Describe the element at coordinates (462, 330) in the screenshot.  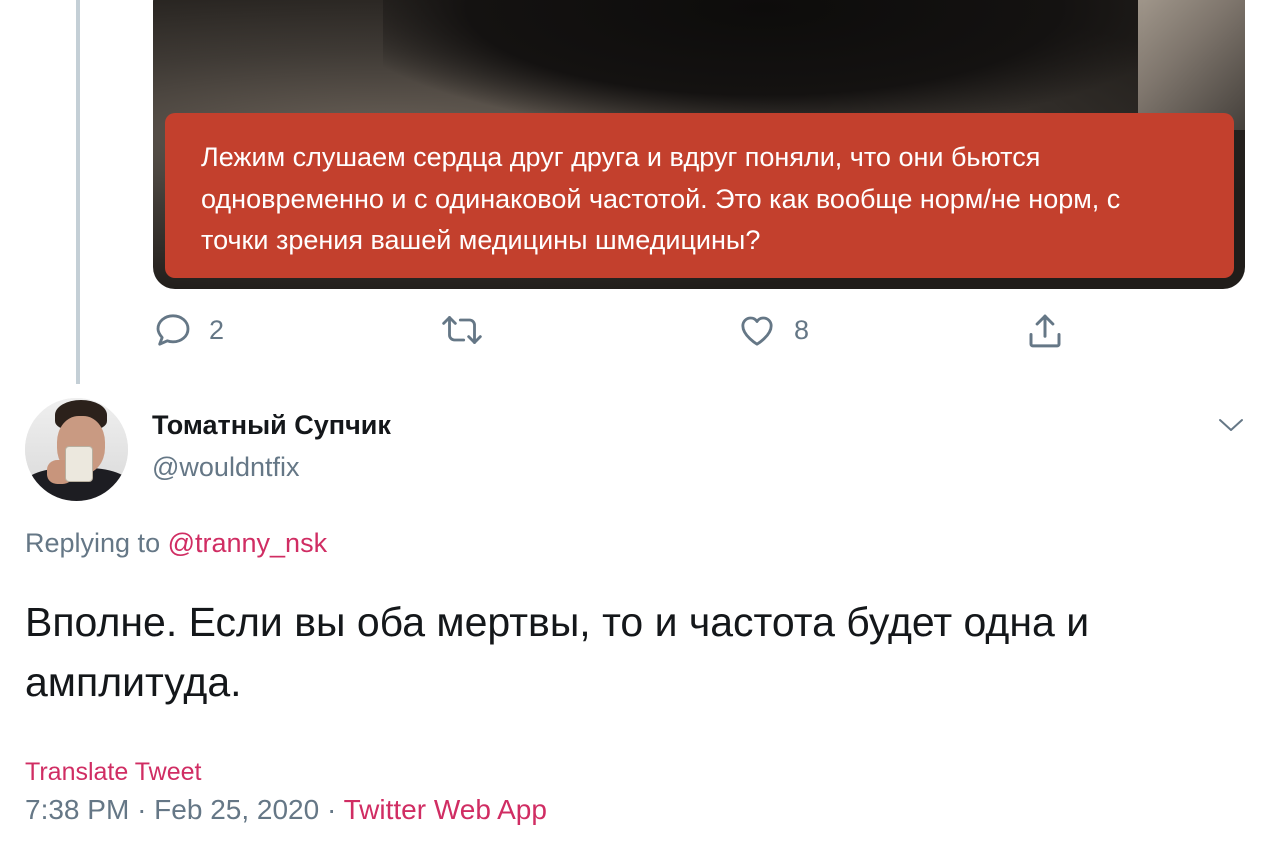
I see `retweet-icon` at that location.